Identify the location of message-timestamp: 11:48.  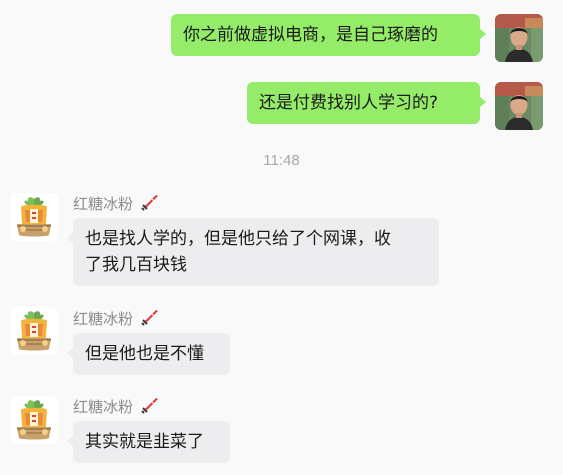
(281, 160).